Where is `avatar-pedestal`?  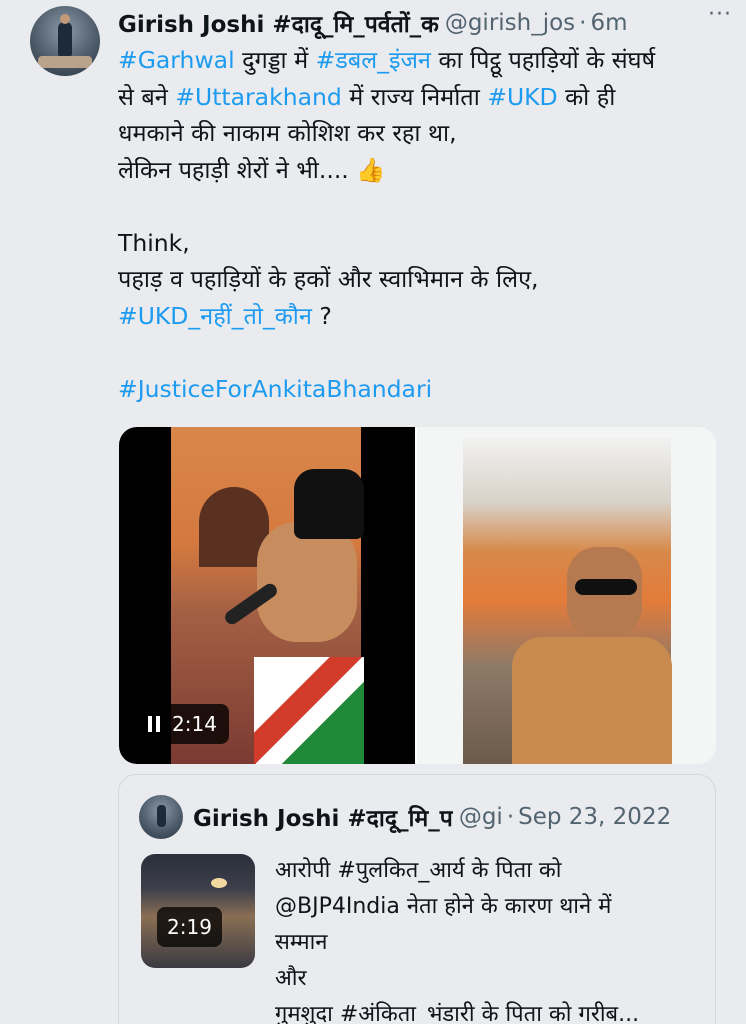
avatar-pedestal is located at coordinates (65, 62).